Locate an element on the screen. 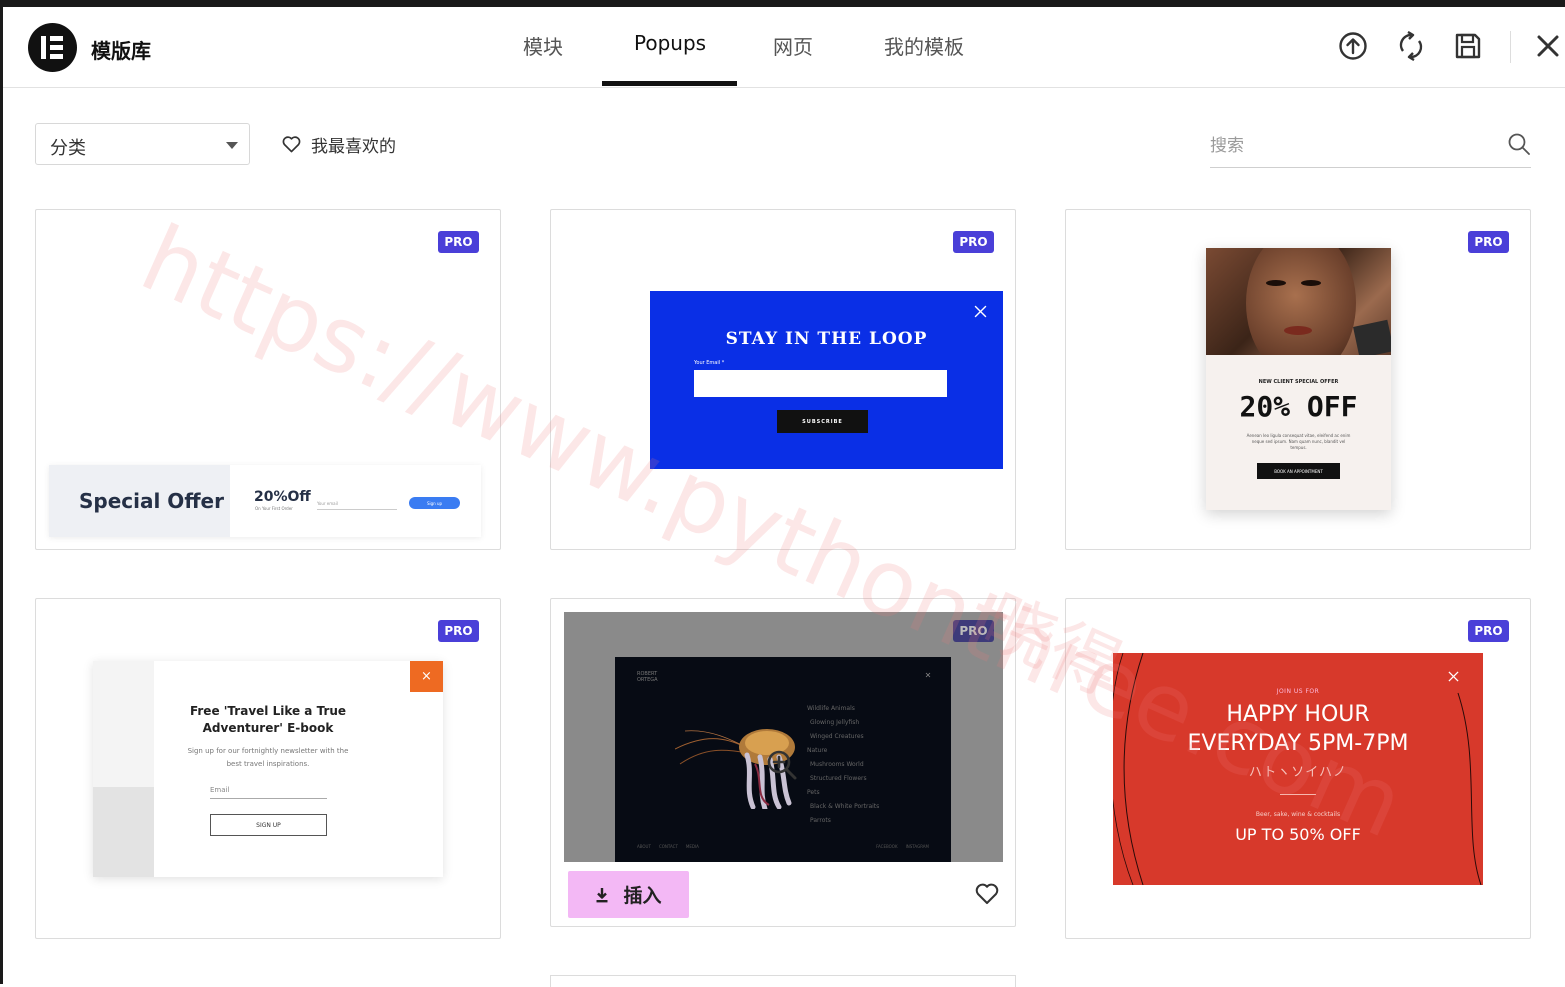 The width and height of the screenshot is (1565, 987). search-box is located at coordinates (1370, 147).